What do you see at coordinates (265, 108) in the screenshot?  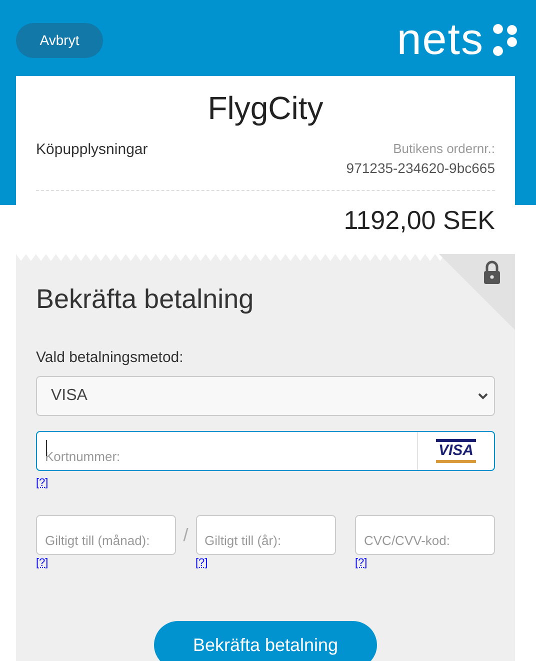 I see `merchant-name: FlygCity` at bounding box center [265, 108].